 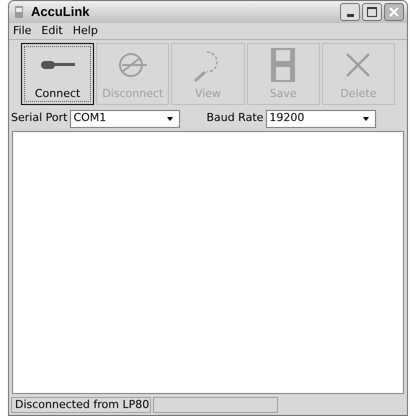 I want to click on app-icon, so click(x=19, y=12).